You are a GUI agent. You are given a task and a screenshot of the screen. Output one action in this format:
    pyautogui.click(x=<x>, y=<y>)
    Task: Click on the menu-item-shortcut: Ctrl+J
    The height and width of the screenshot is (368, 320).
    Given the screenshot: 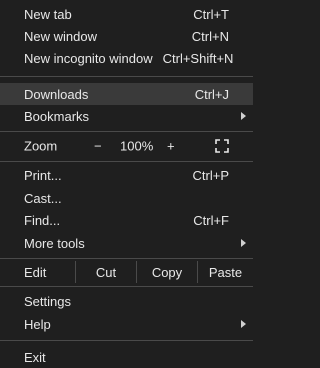 What is the action you would take?
    pyautogui.click(x=211, y=94)
    